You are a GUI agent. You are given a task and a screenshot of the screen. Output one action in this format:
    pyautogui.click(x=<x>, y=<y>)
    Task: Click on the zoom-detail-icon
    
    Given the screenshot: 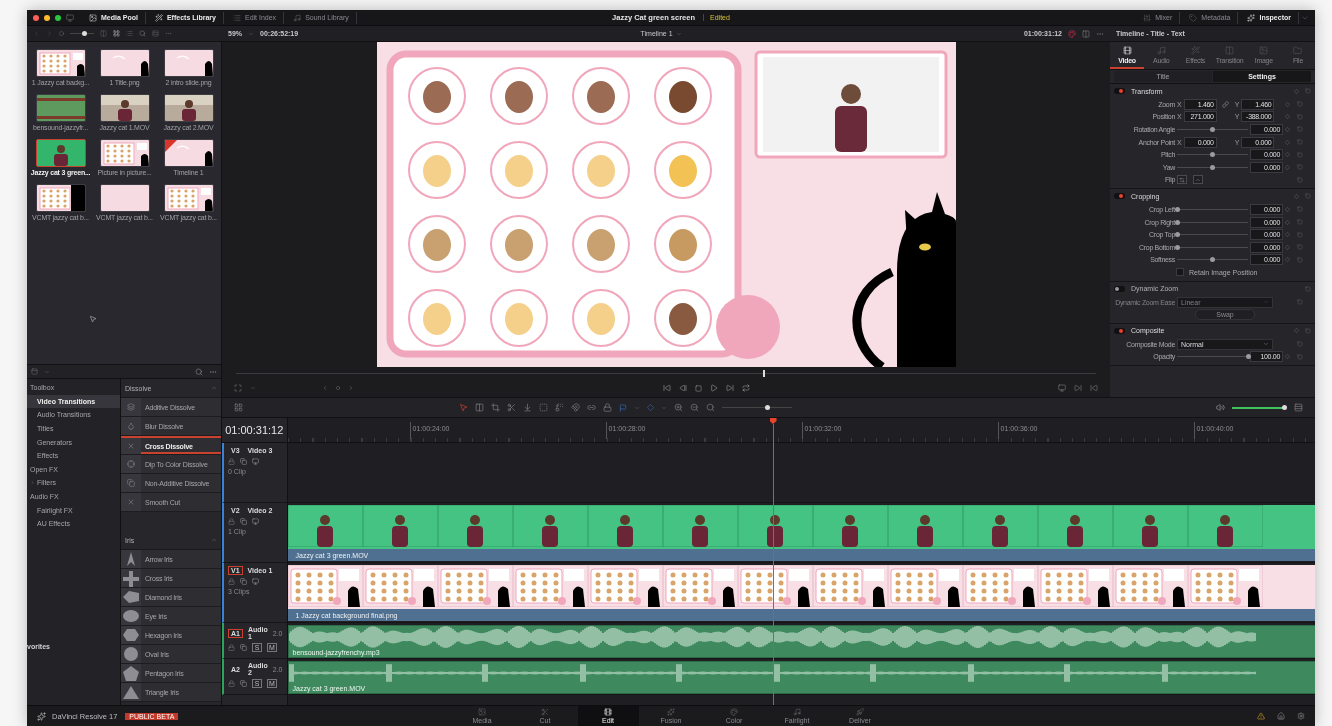 What is the action you would take?
    pyautogui.click(x=694, y=407)
    